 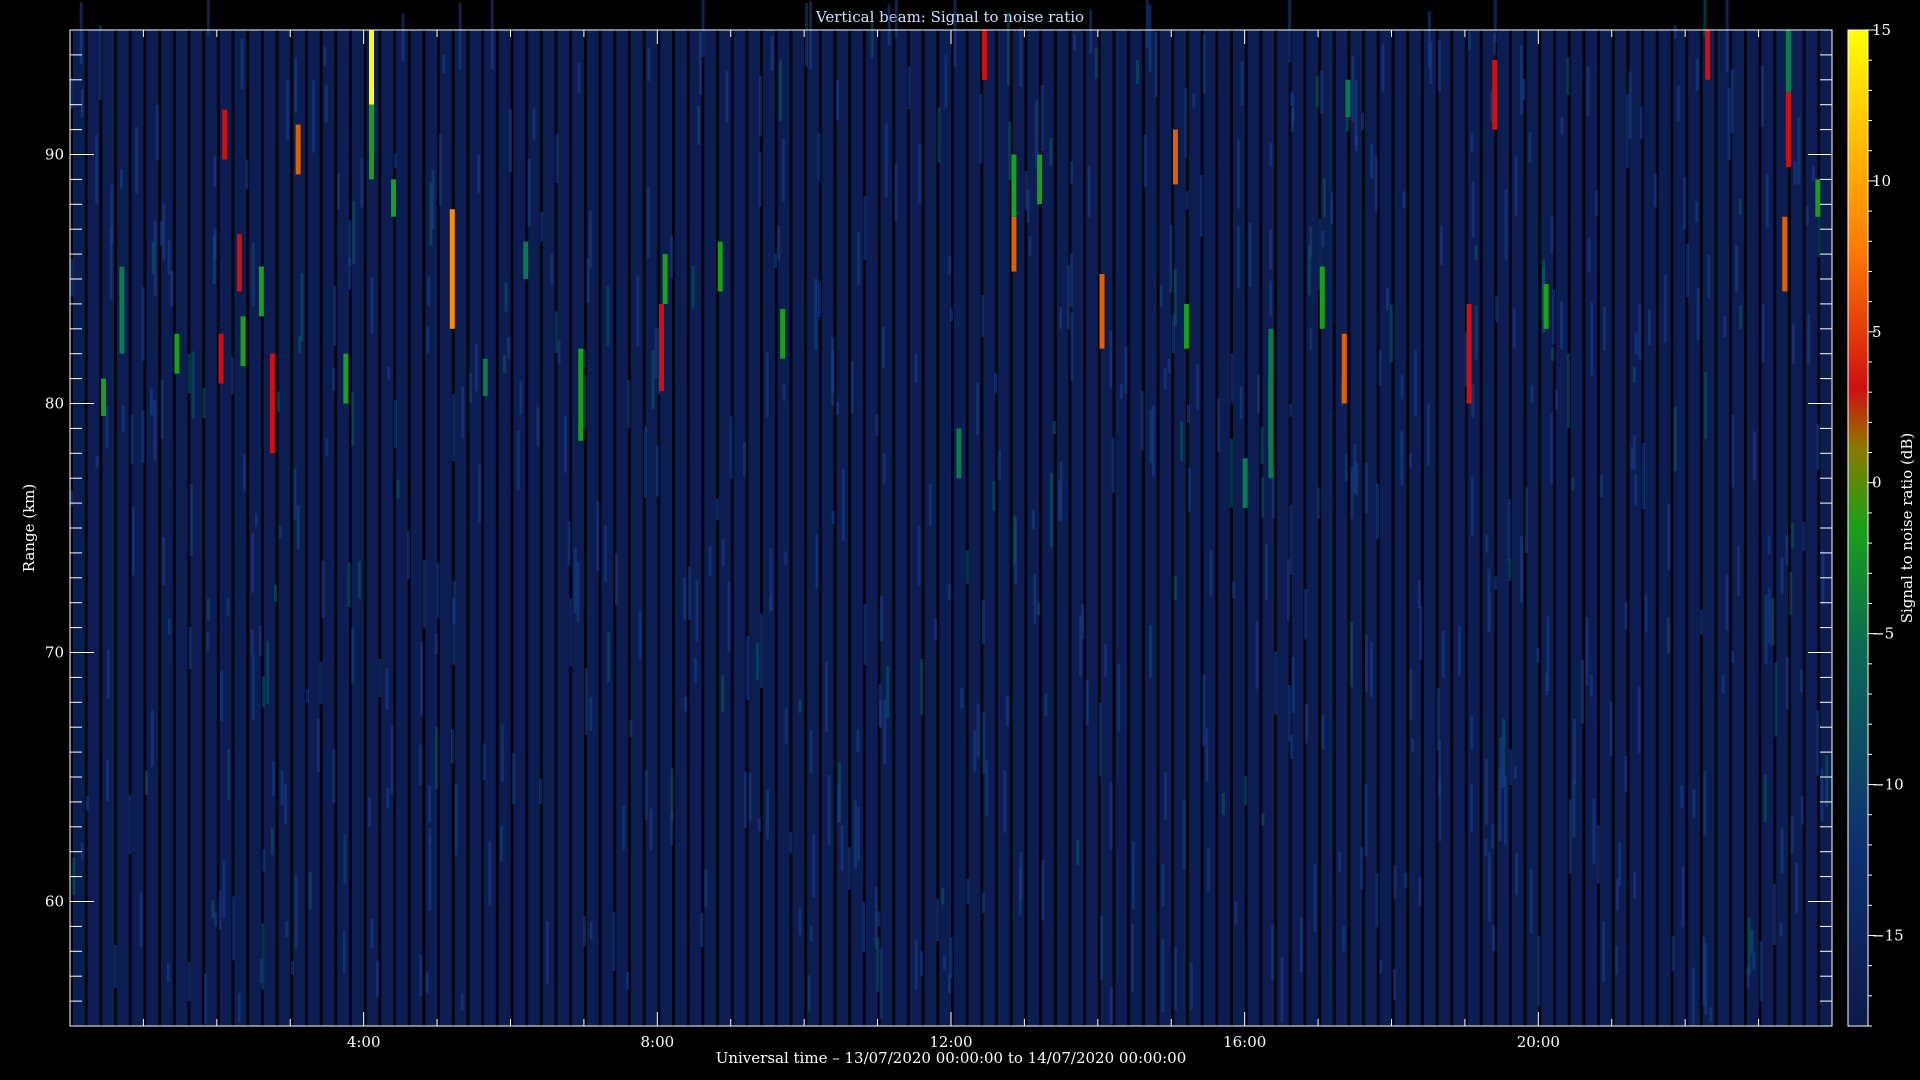 I want to click on colorbar-tick-label: 15, so click(x=1881, y=30).